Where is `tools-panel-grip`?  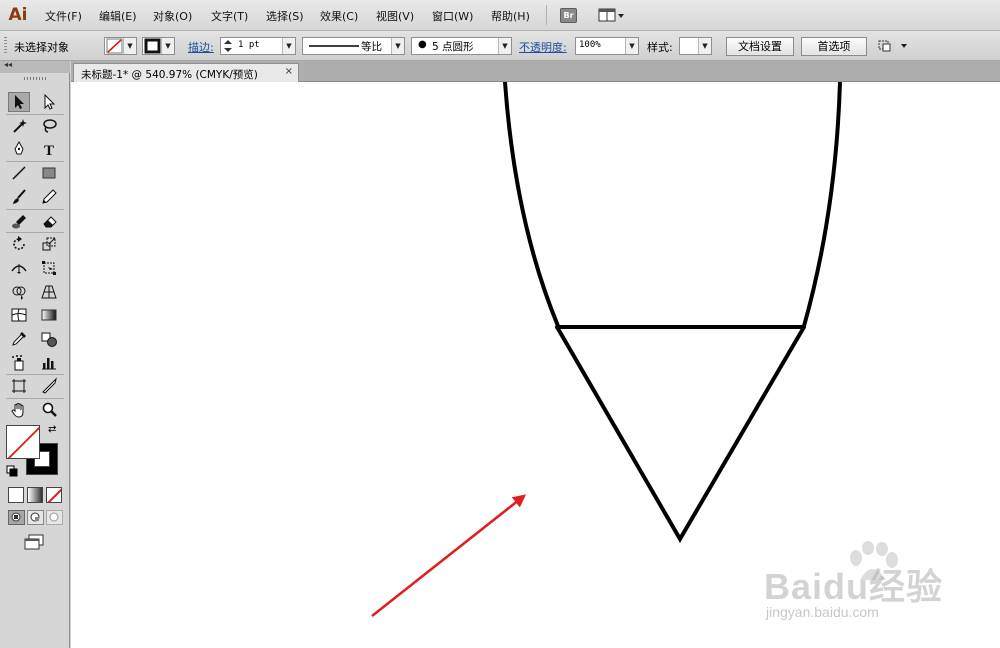 tools-panel-grip is located at coordinates (35, 78).